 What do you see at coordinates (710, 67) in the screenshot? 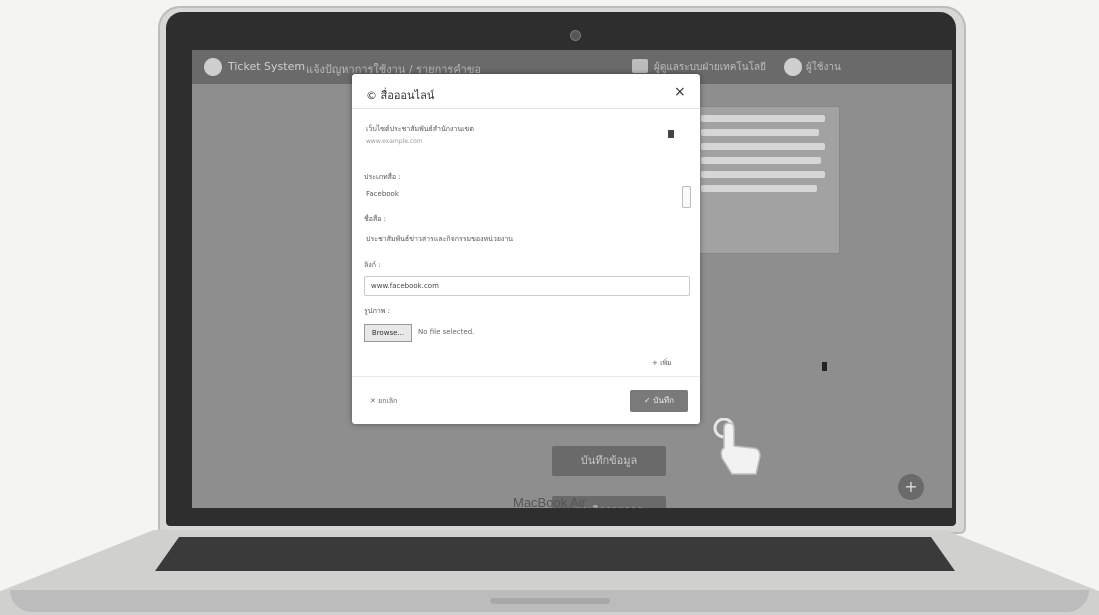
I see `department-label: ผู้ดูแลระบบฝ่ายเทคโนโลยี` at bounding box center [710, 67].